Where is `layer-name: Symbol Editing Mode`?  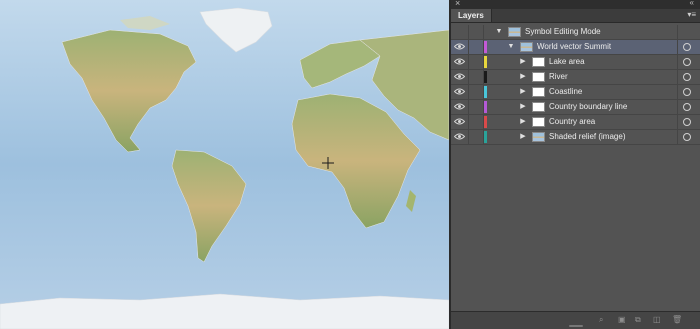
layer-name: Symbol Editing Mode is located at coordinates (563, 32).